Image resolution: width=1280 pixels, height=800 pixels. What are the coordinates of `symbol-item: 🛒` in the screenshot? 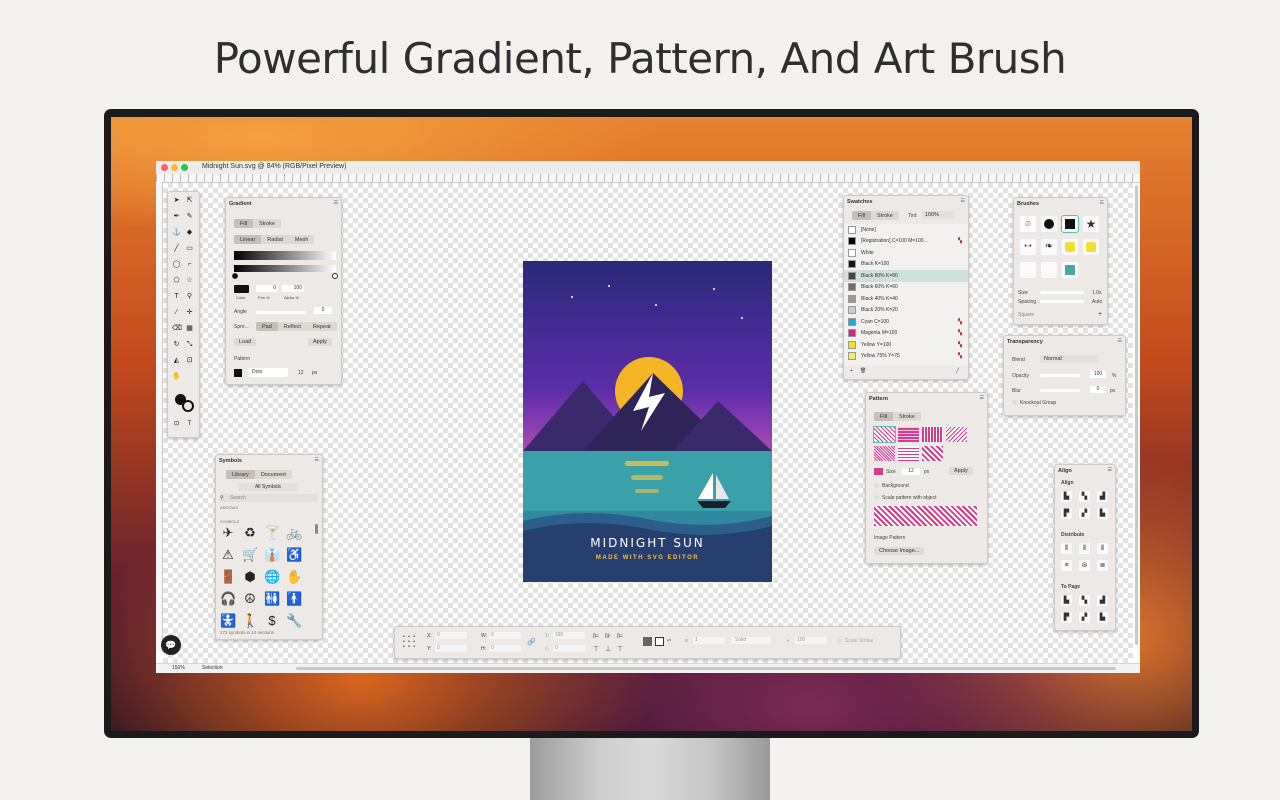 It's located at (250, 555).